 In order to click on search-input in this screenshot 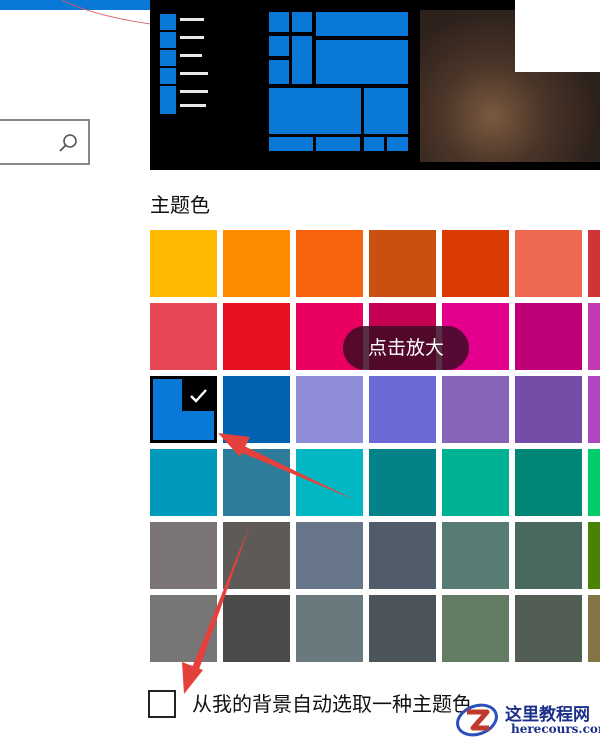, I will do `click(45, 142)`.